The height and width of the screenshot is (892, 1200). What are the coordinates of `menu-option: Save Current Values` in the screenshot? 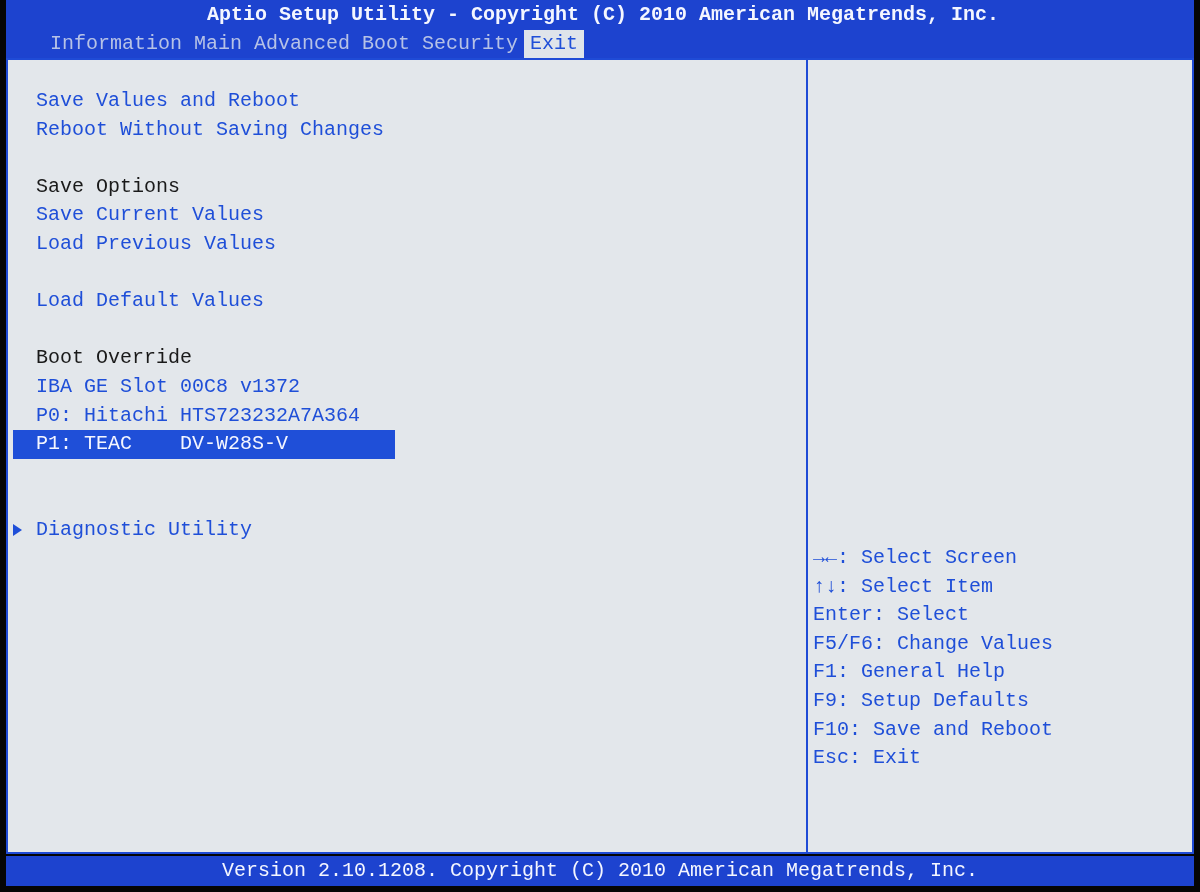 It's located at (204, 215).